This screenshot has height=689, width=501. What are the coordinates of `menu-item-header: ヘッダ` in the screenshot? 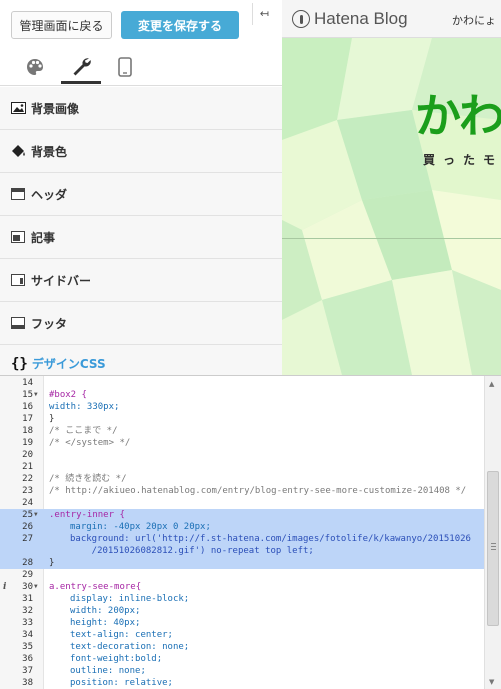 It's located at (141, 194).